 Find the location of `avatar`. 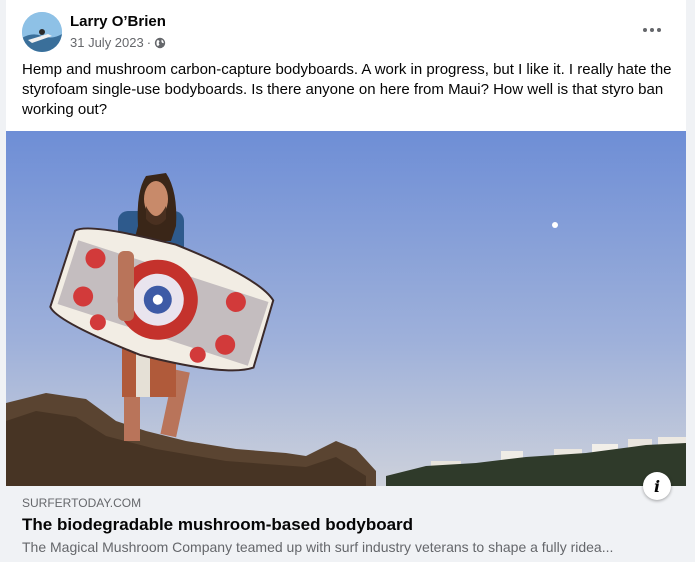

avatar is located at coordinates (42, 32).